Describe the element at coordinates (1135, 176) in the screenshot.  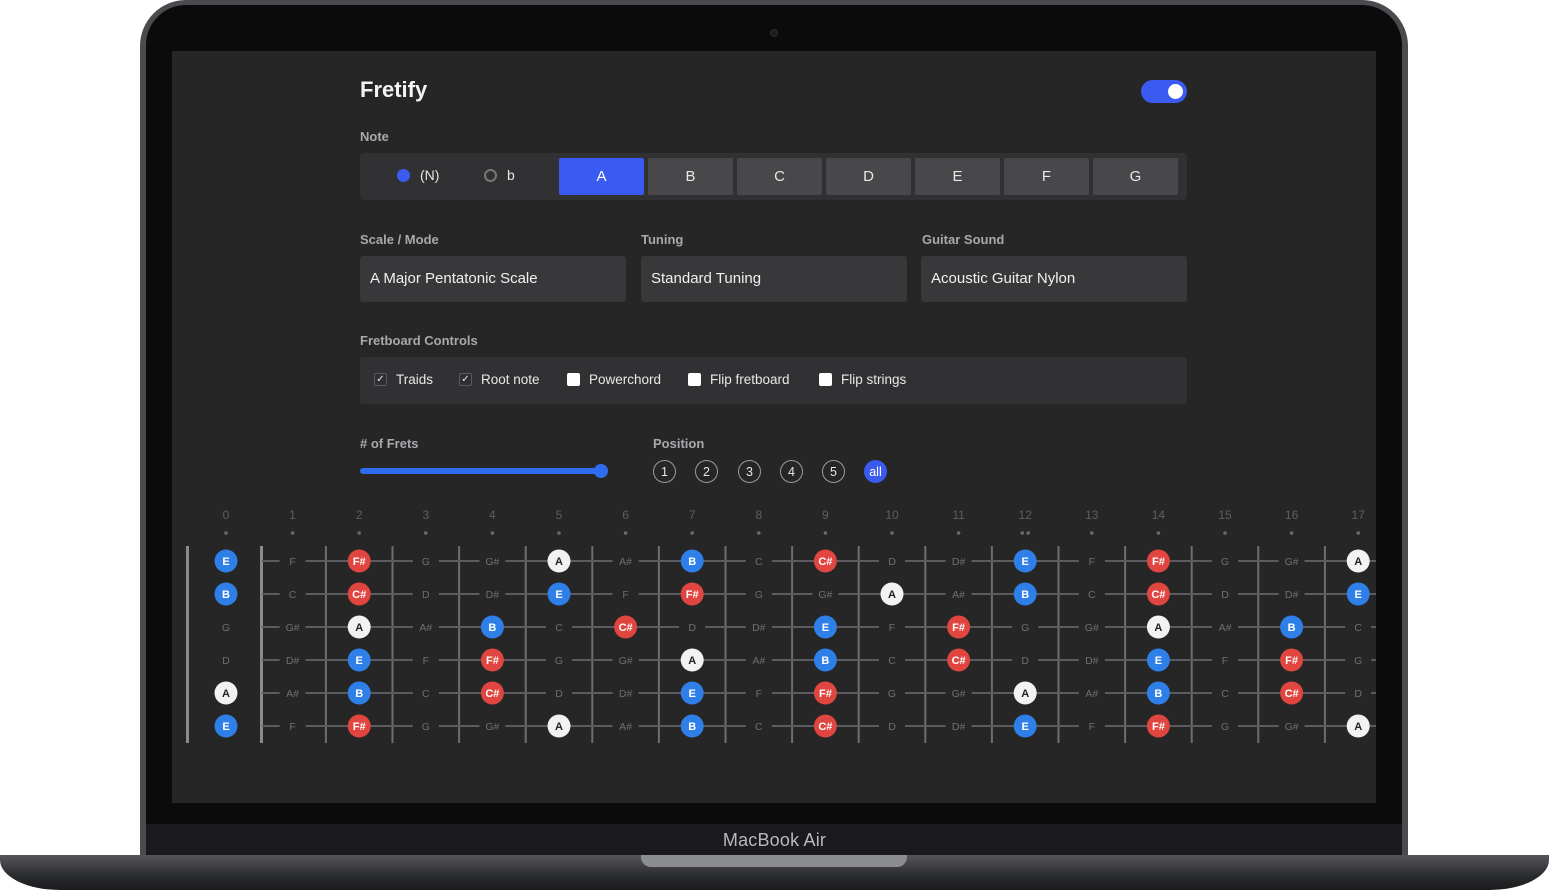
I see `note-button-g: G` at that location.